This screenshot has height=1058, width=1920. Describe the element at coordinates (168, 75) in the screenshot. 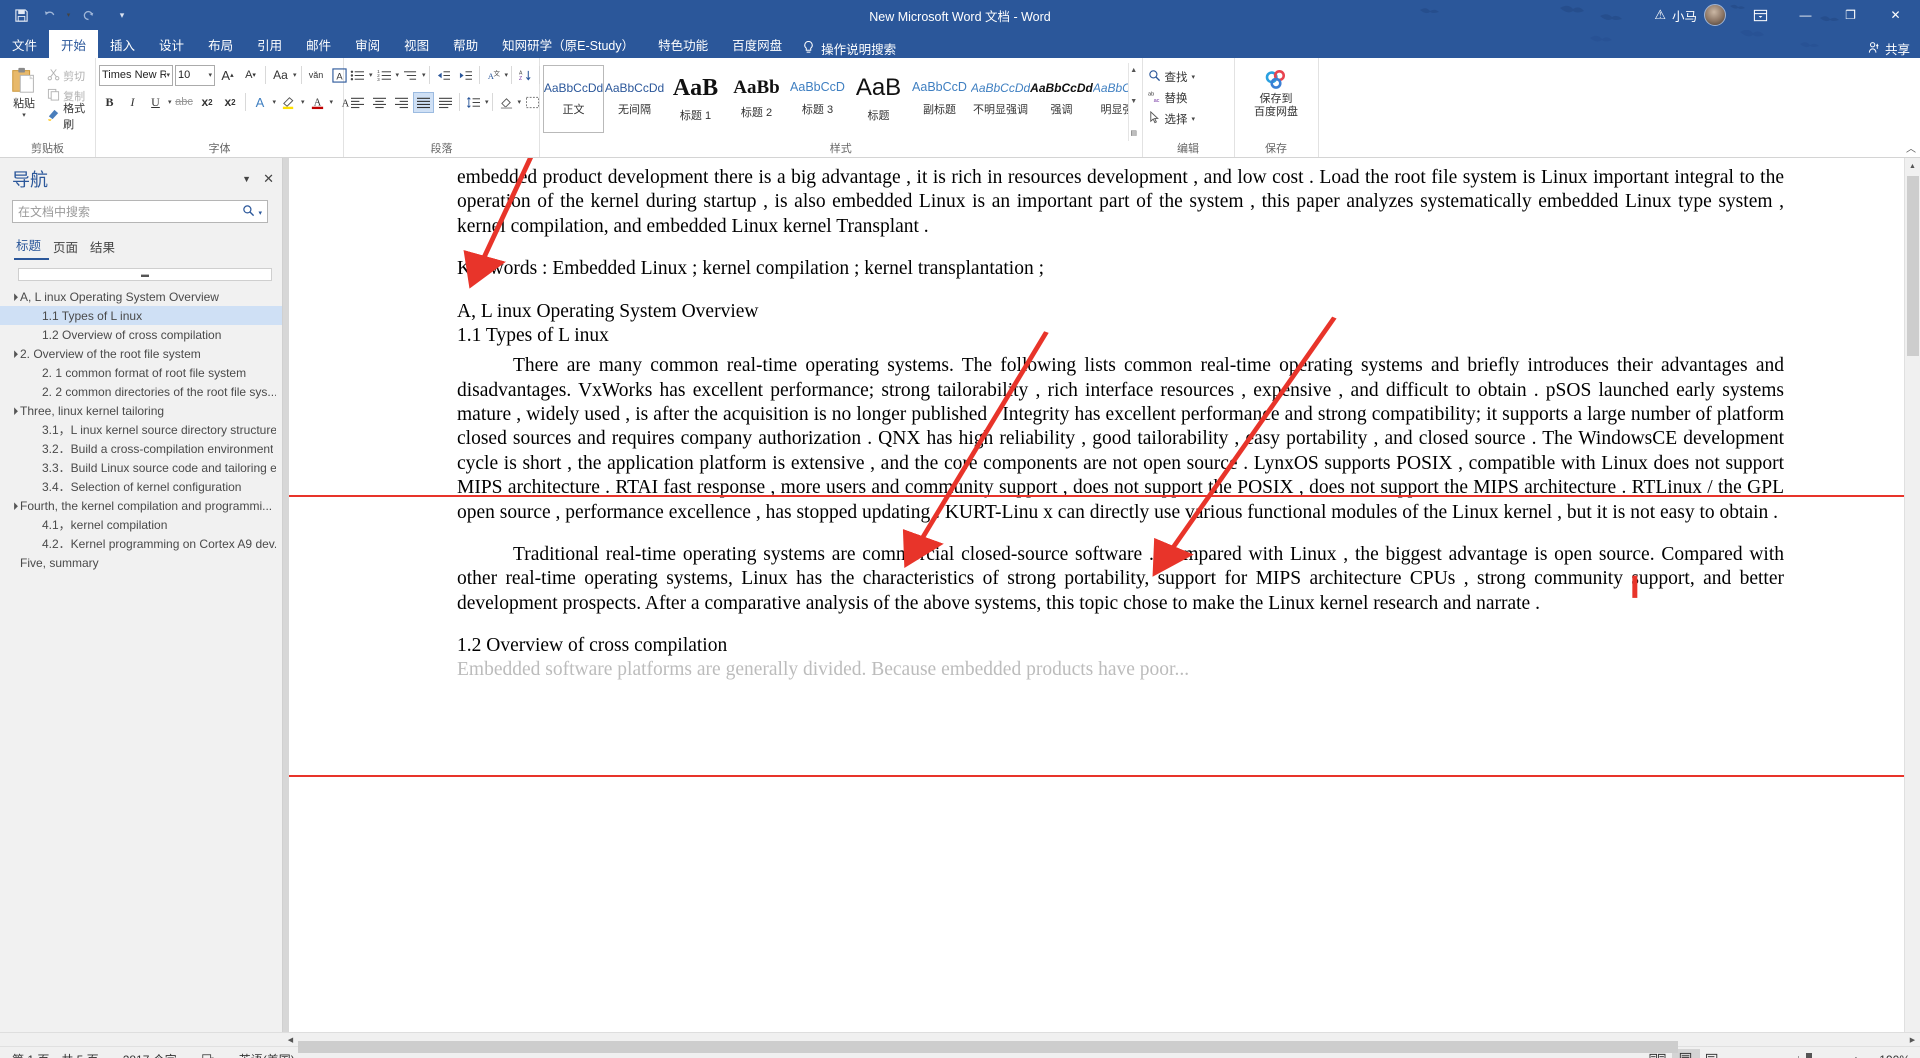

I see `font-name-dropdown-icon: ▾` at that location.